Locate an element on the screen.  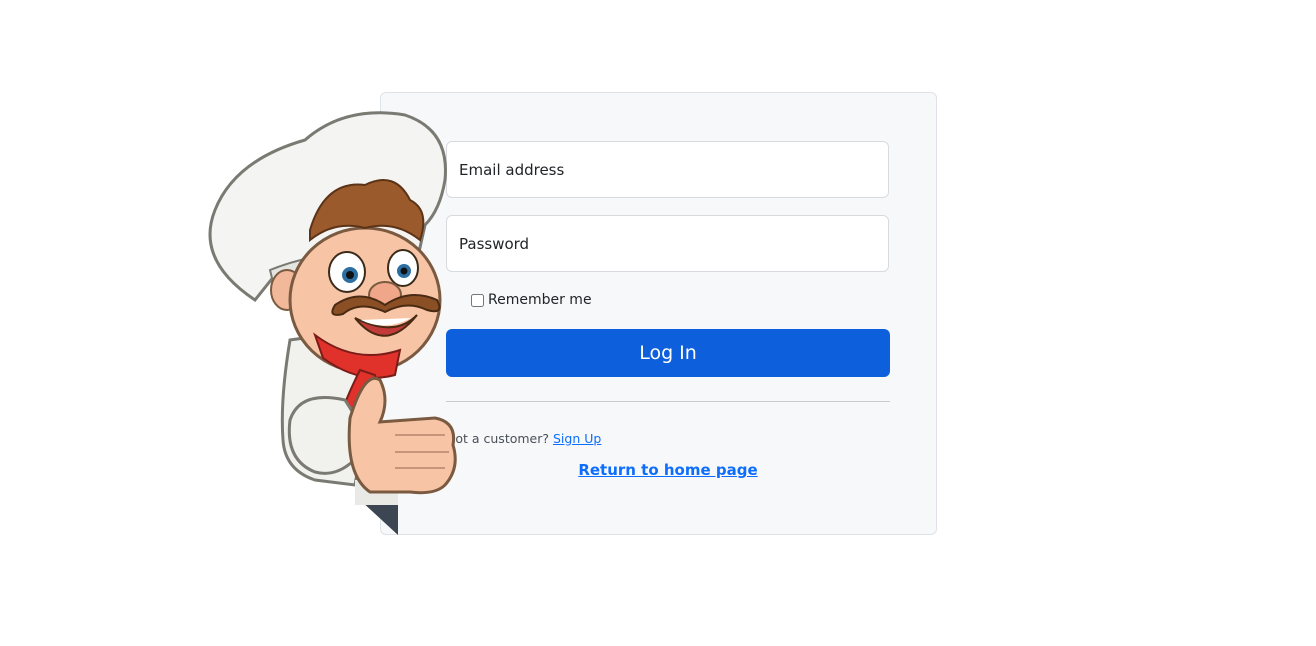
signup-link: Sign Up is located at coordinates (577, 438).